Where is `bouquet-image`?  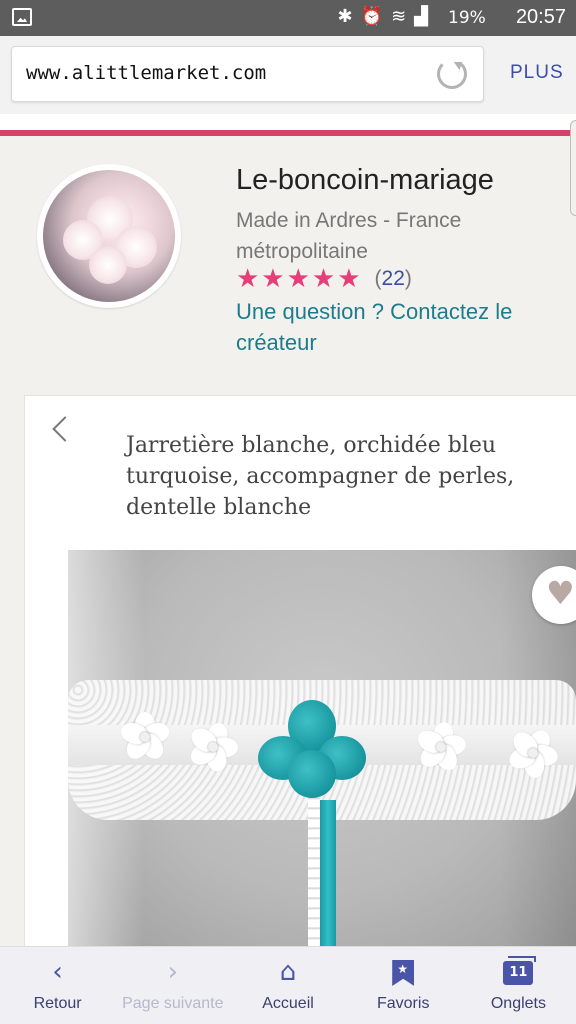
bouquet-image is located at coordinates (109, 236).